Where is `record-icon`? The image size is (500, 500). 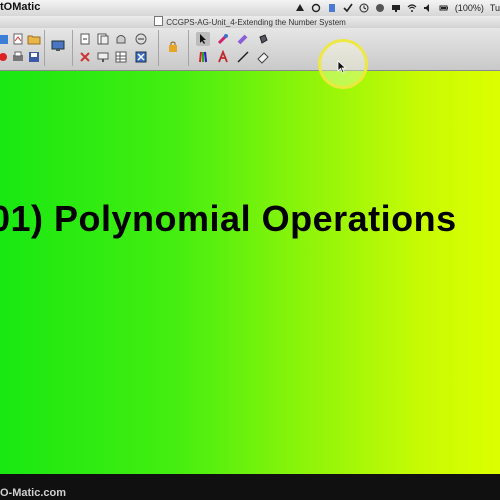 record-icon is located at coordinates (5, 57).